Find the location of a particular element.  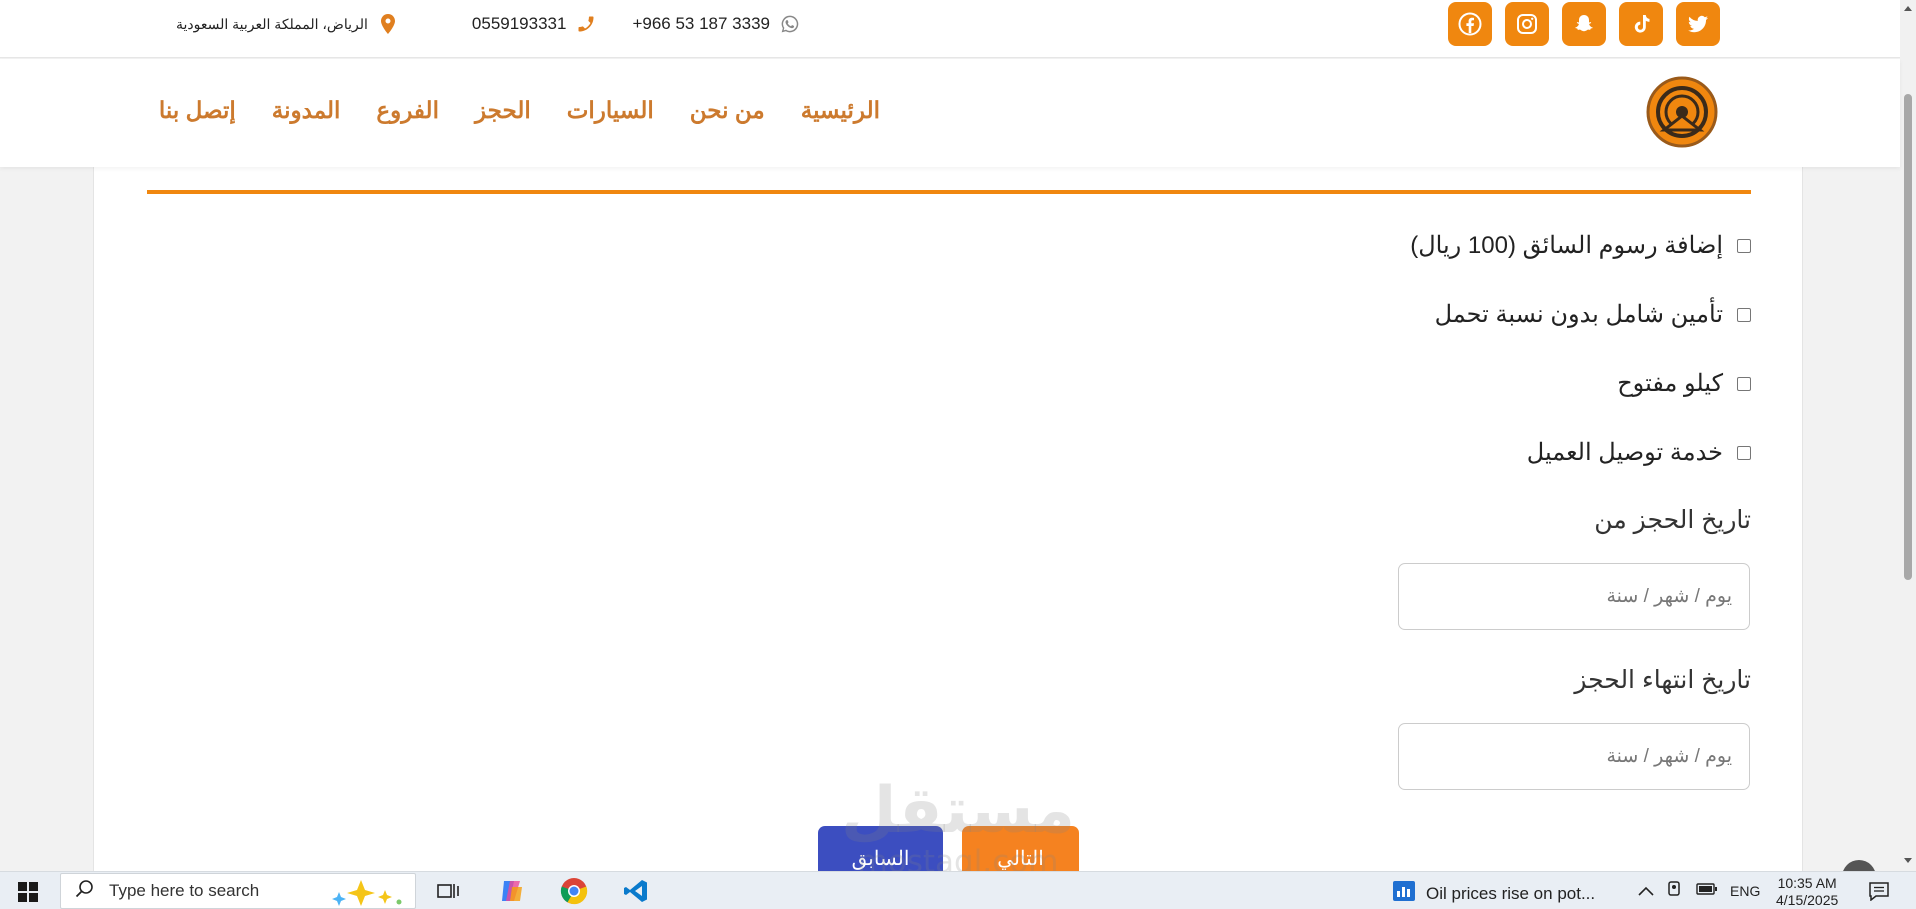

driver-fee-checkbox is located at coordinates (1744, 245).